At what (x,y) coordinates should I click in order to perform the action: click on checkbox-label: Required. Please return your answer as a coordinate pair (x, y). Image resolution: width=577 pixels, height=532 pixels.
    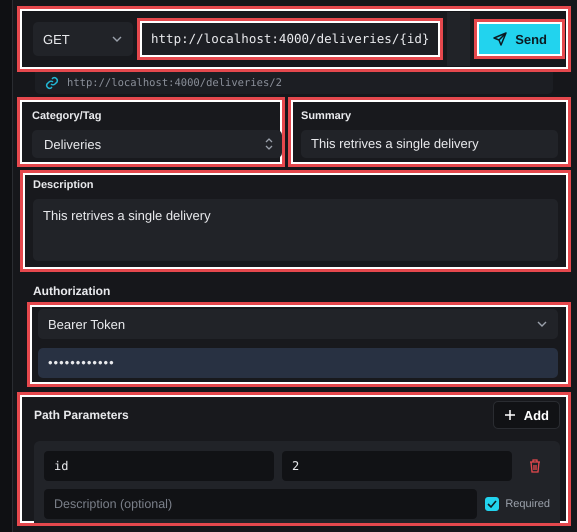
    Looking at the image, I should click on (527, 504).